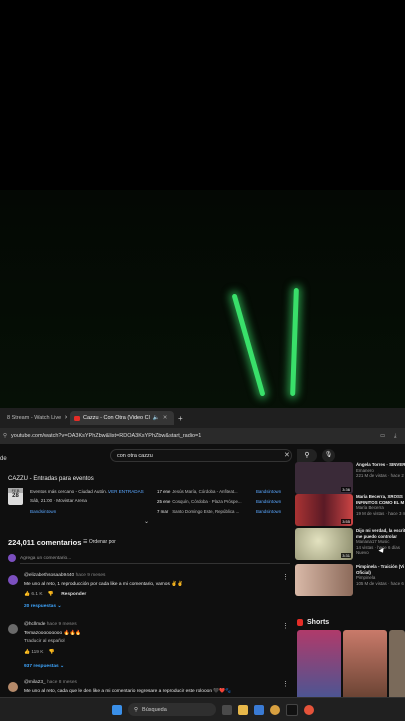  Describe the element at coordinates (324, 580) in the screenshot. I see `video-thumbnail` at that location.